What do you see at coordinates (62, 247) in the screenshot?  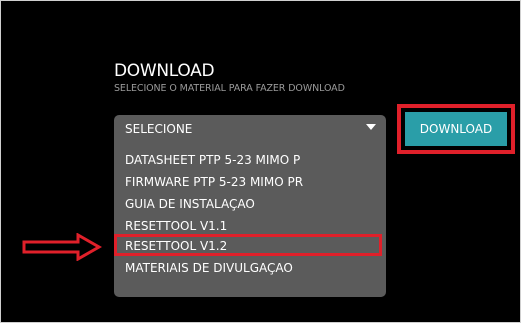 I see `right-arrow-icon` at bounding box center [62, 247].